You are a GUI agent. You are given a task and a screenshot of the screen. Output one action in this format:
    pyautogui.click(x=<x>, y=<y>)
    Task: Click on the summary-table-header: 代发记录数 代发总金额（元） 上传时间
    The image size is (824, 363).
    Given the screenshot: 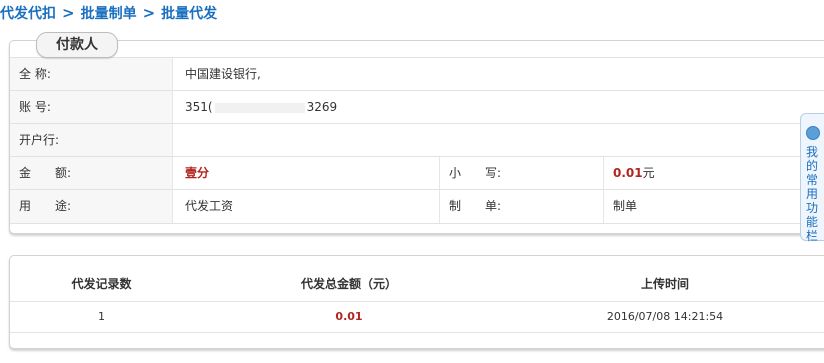 What is the action you would take?
    pyautogui.click(x=417, y=284)
    